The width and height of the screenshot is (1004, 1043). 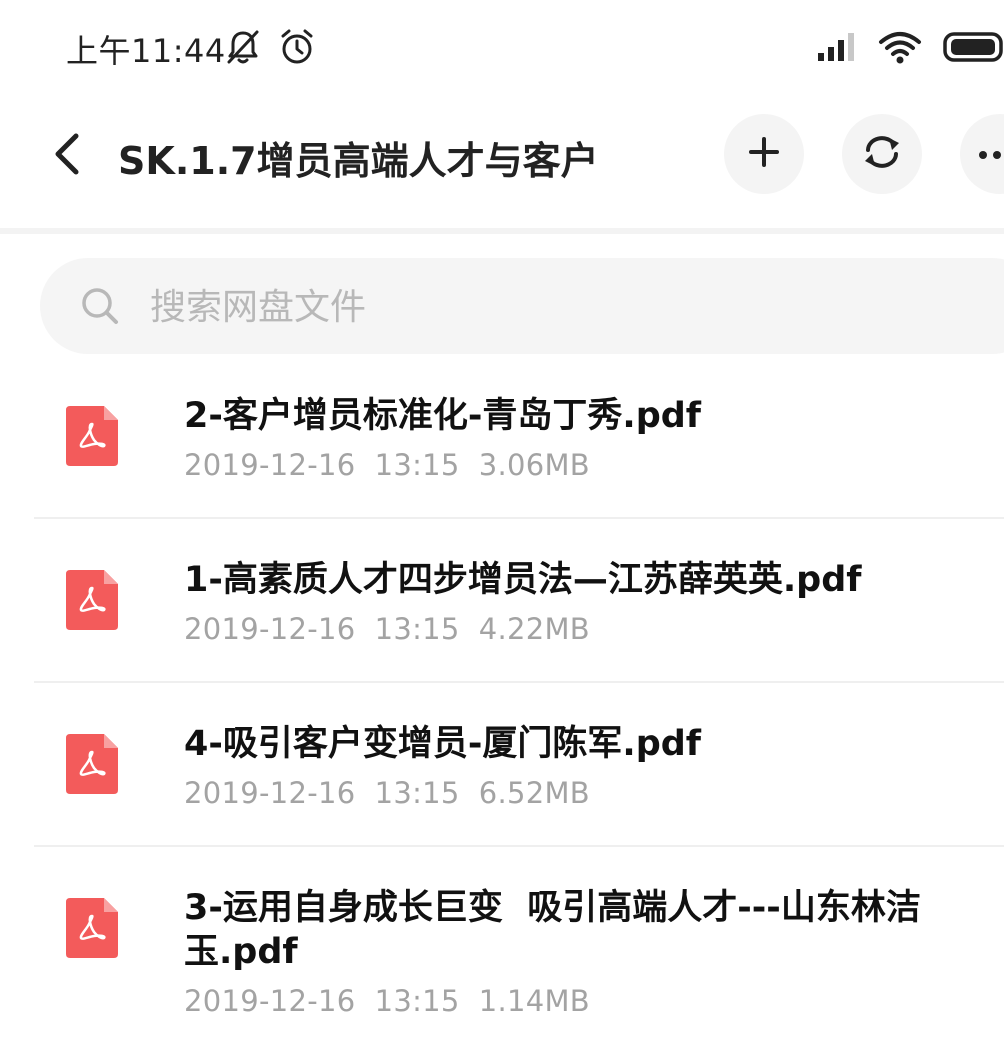 What do you see at coordinates (552, 930) in the screenshot?
I see `file-name: 3-运用自身成长巨变 吸引高端人才---山东林洁玉.pdf` at bounding box center [552, 930].